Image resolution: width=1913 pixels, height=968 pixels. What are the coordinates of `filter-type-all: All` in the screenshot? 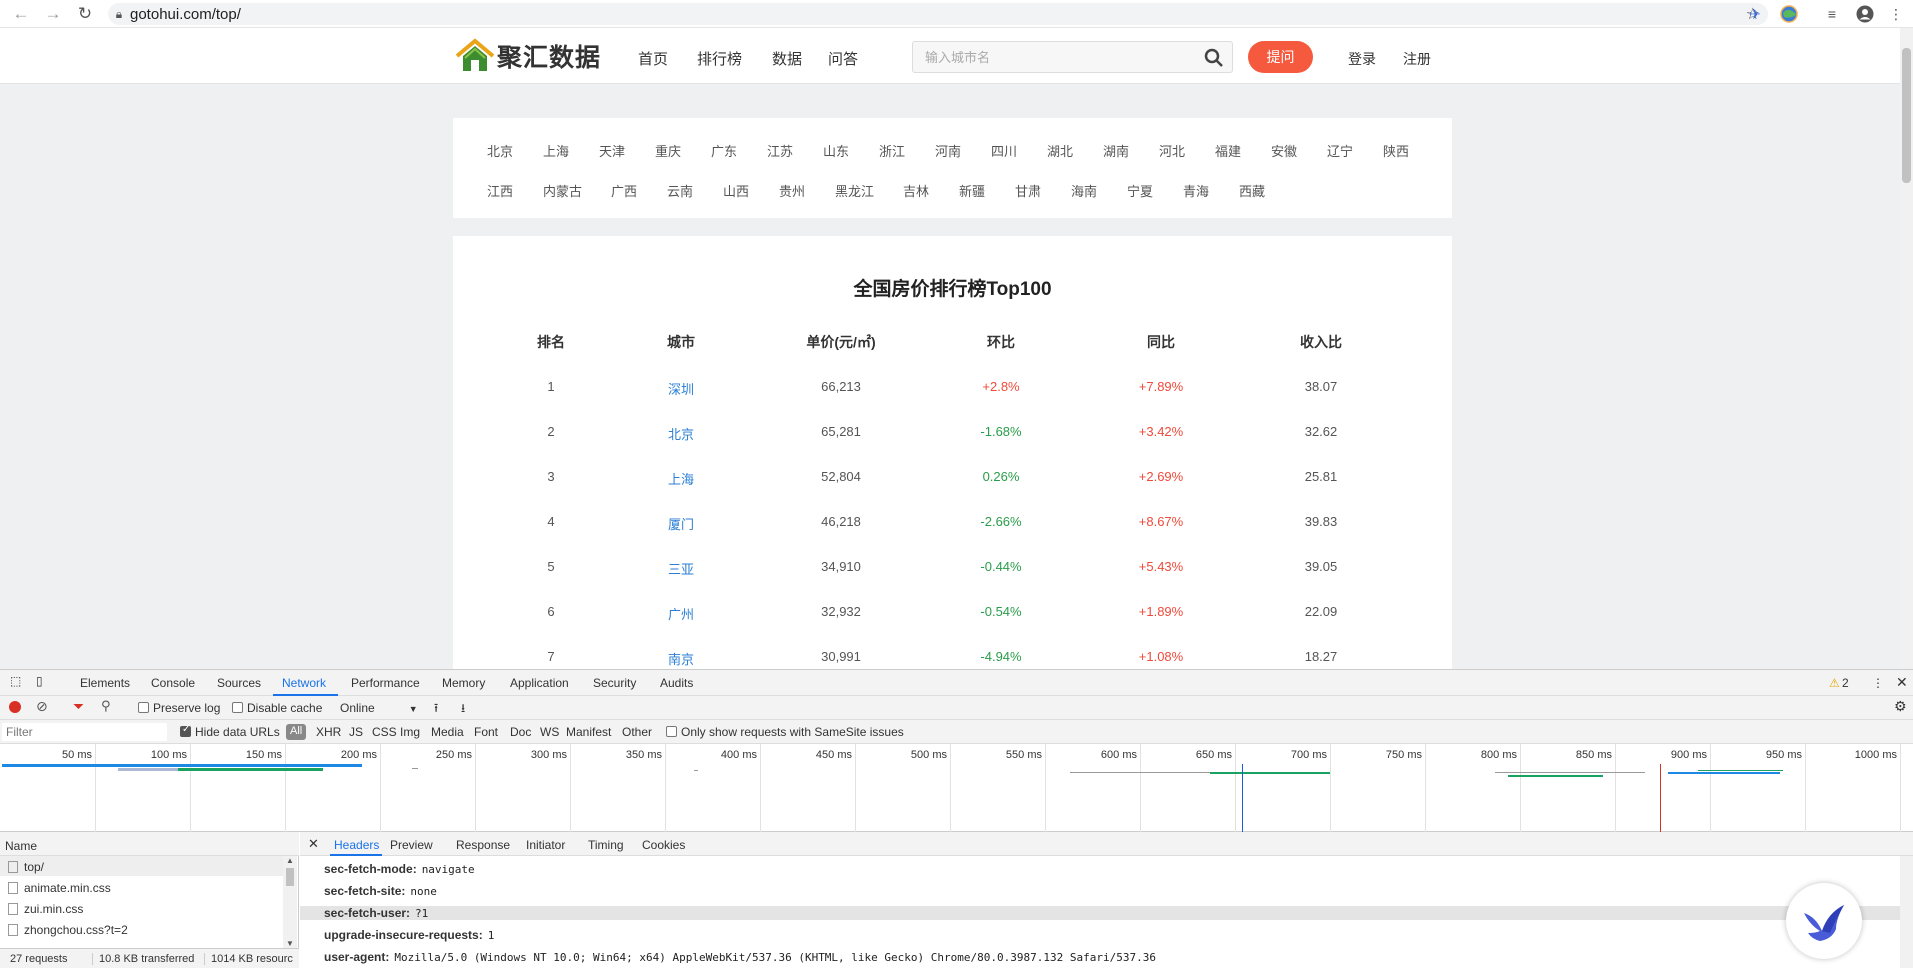 It's located at (296, 732).